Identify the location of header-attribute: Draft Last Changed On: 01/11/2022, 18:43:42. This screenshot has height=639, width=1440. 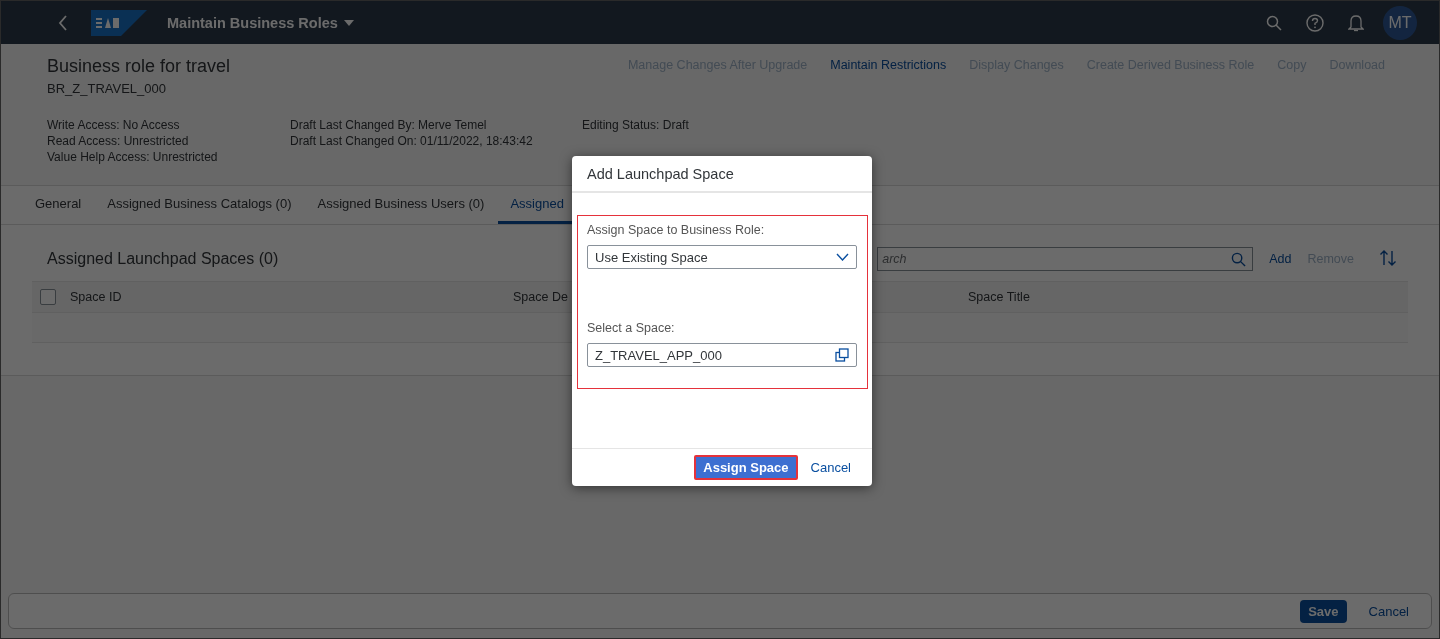
(412, 141).